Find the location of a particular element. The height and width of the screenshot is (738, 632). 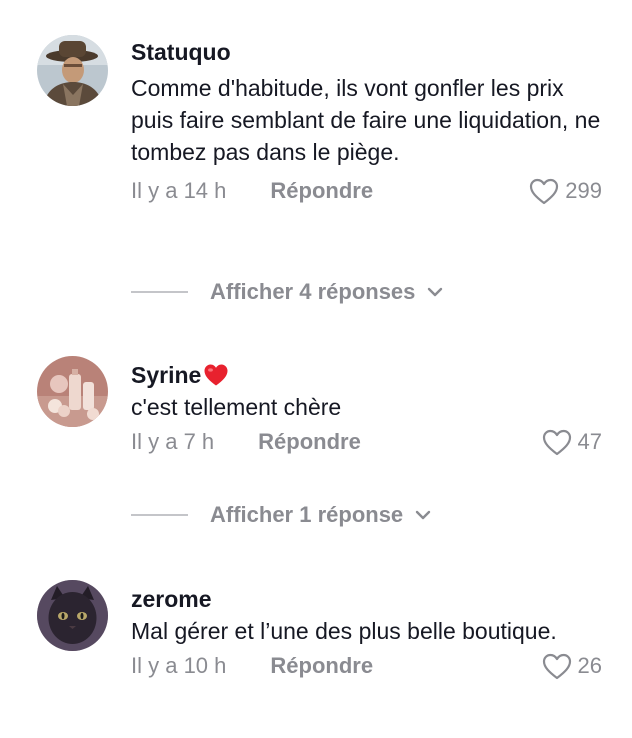

like-button: 26 is located at coordinates (572, 666).